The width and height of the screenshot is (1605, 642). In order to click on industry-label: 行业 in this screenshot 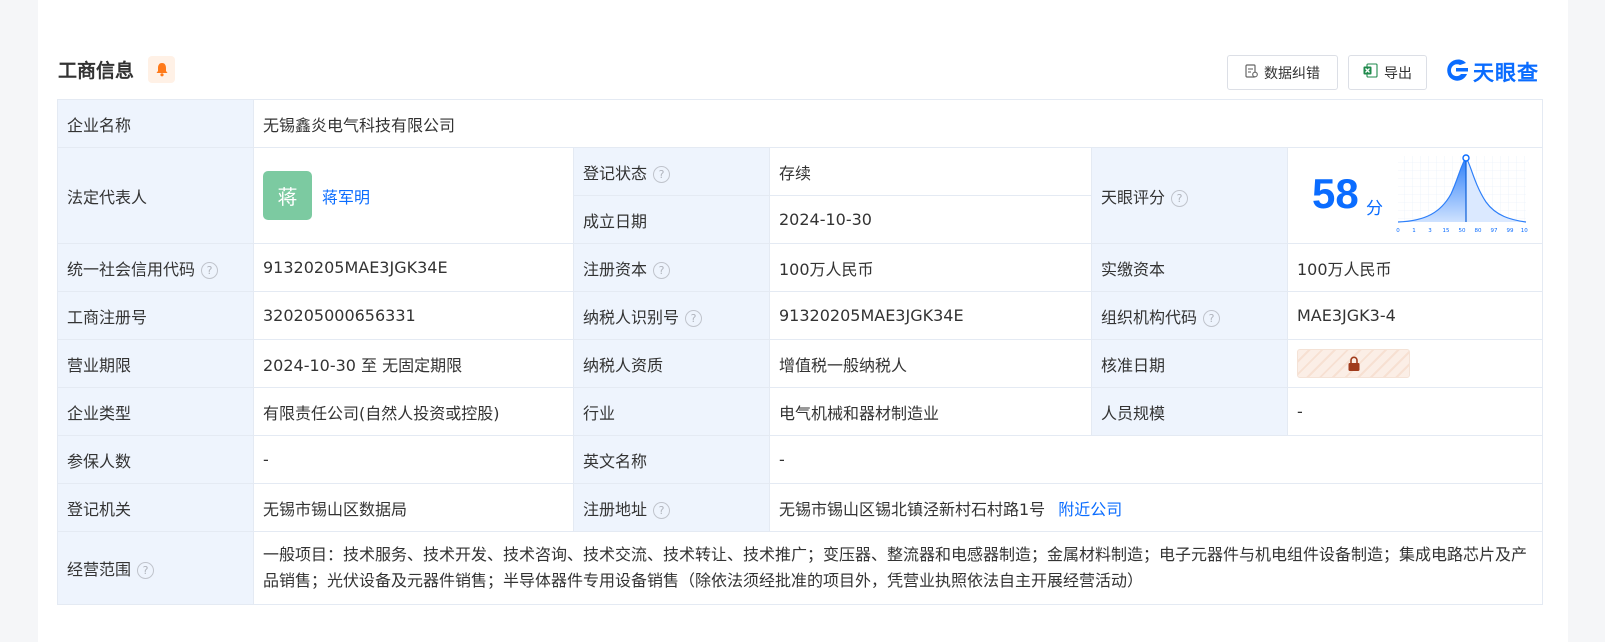, I will do `click(671, 411)`.